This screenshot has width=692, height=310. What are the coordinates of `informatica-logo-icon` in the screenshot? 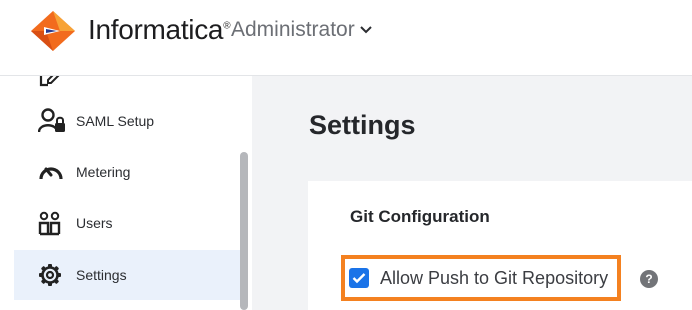 It's located at (53, 31).